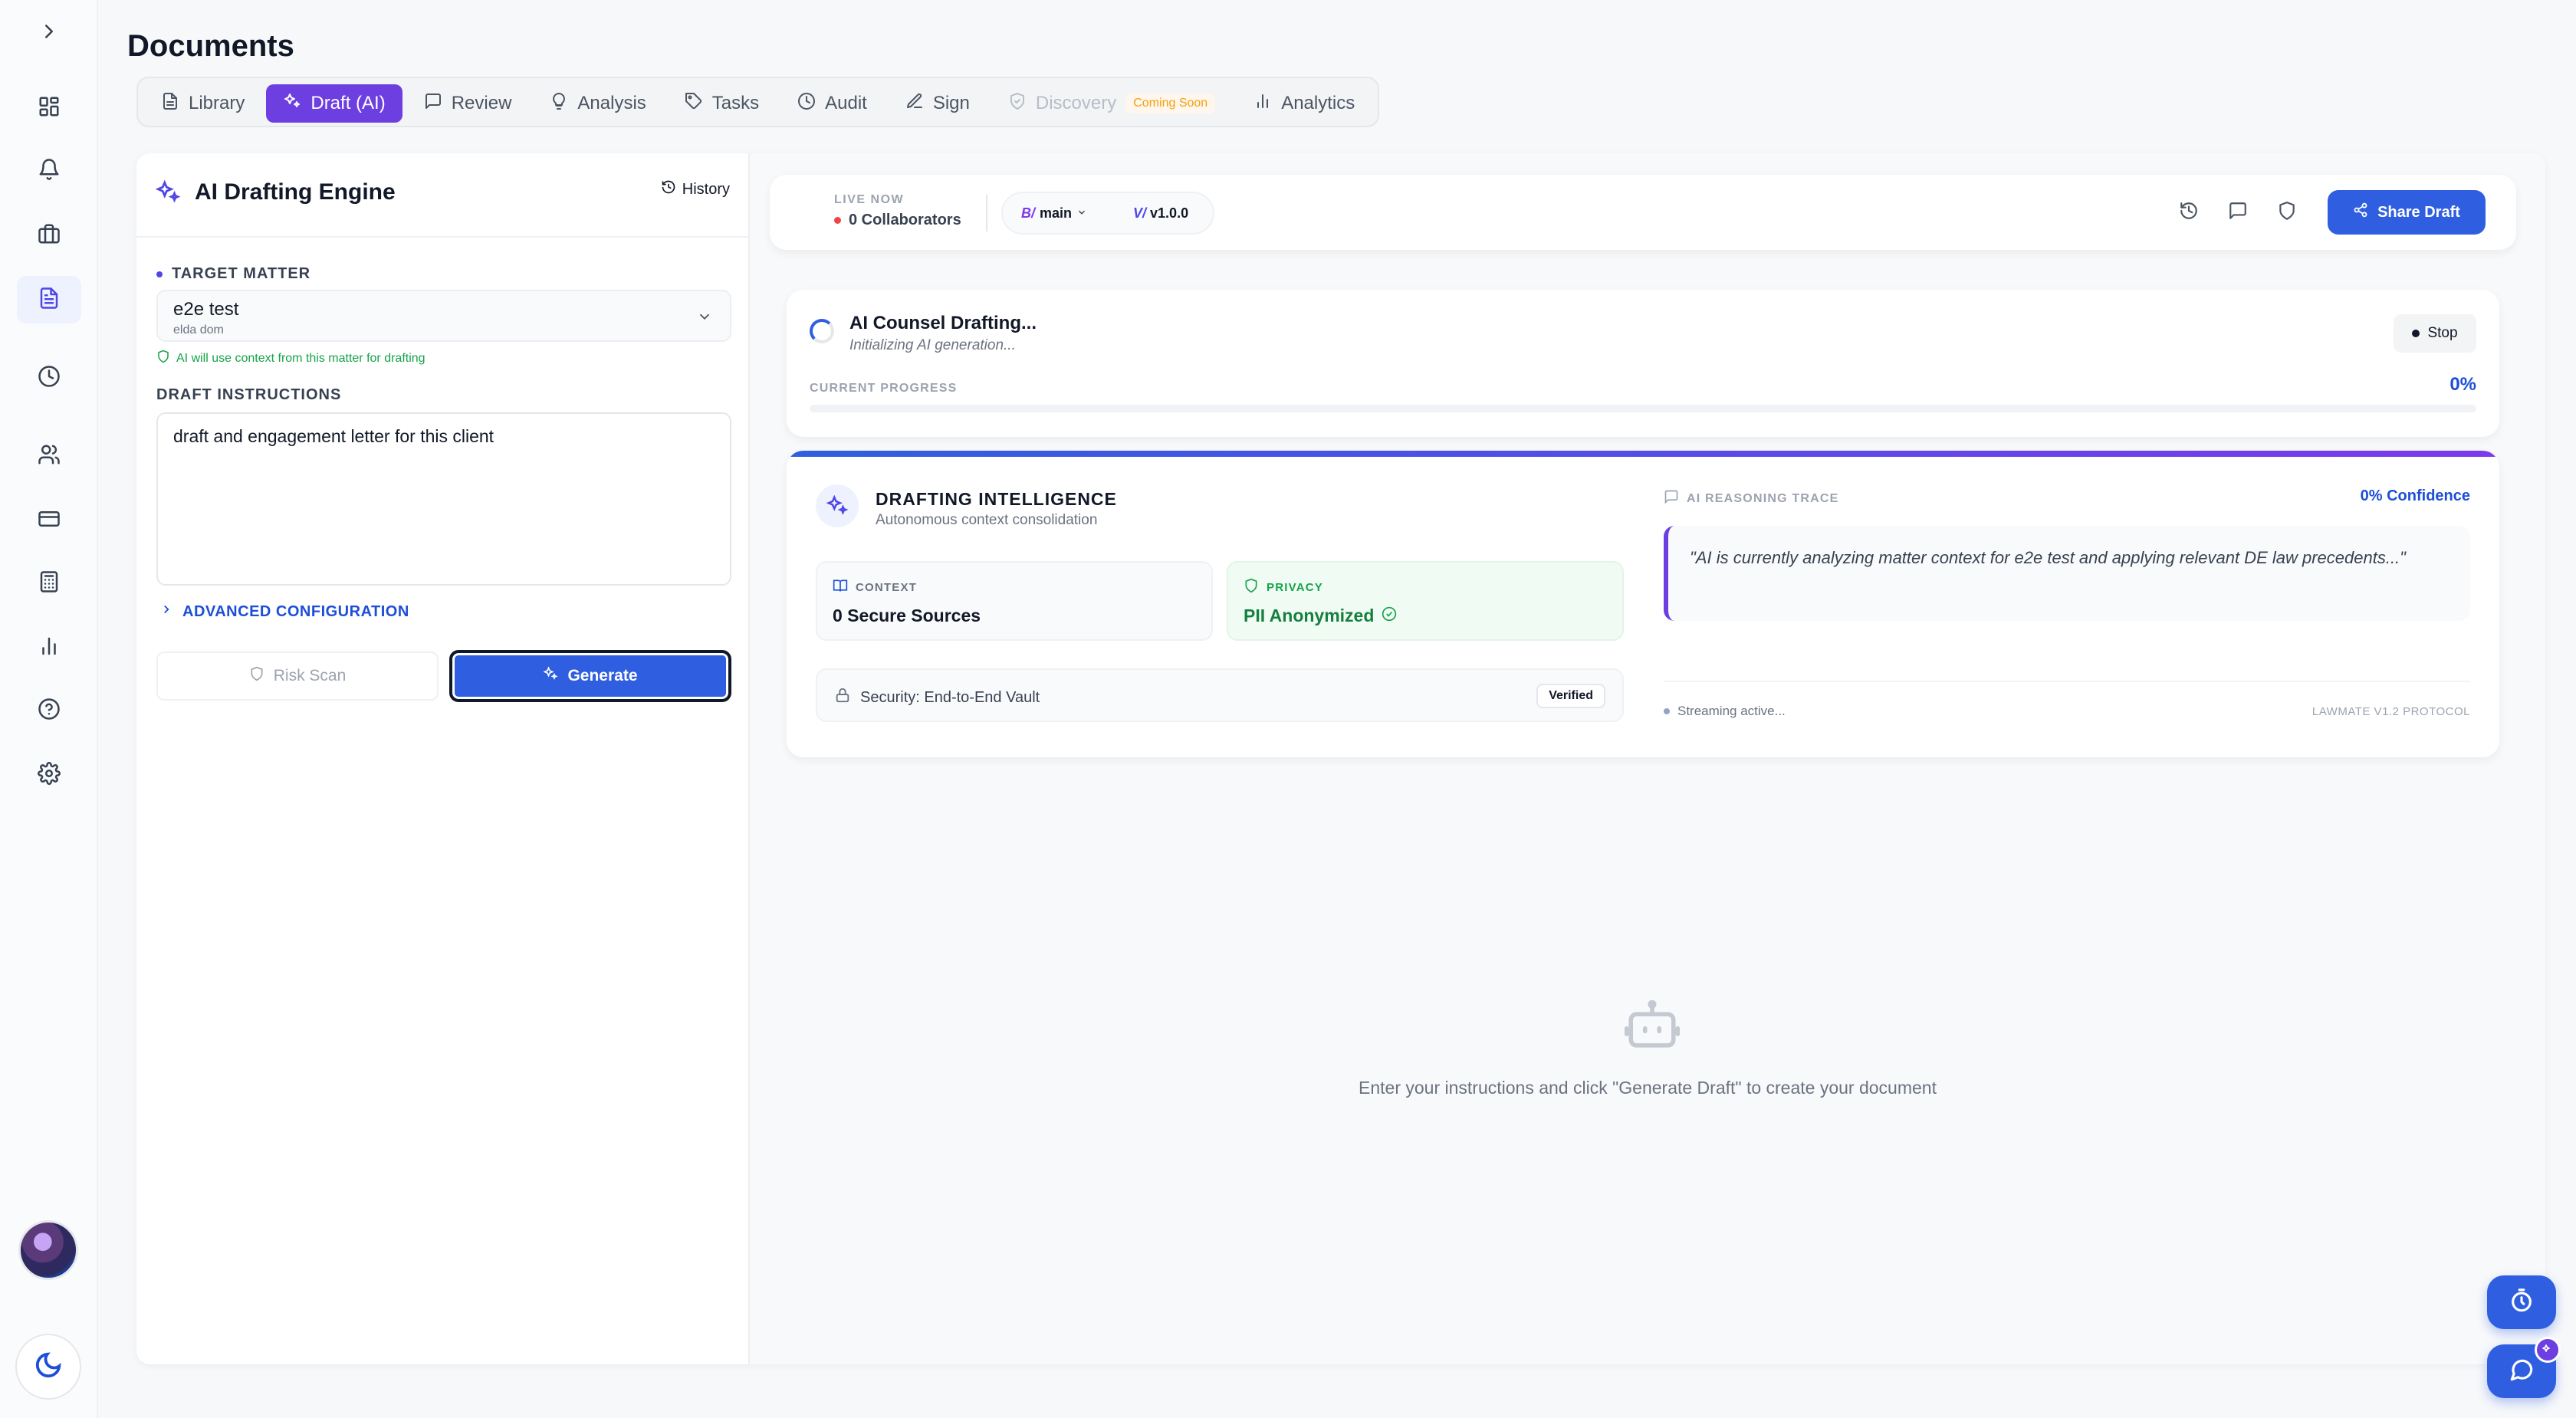 This screenshot has height=1418, width=2576. I want to click on risk-scan-button: Risk Scan, so click(297, 676).